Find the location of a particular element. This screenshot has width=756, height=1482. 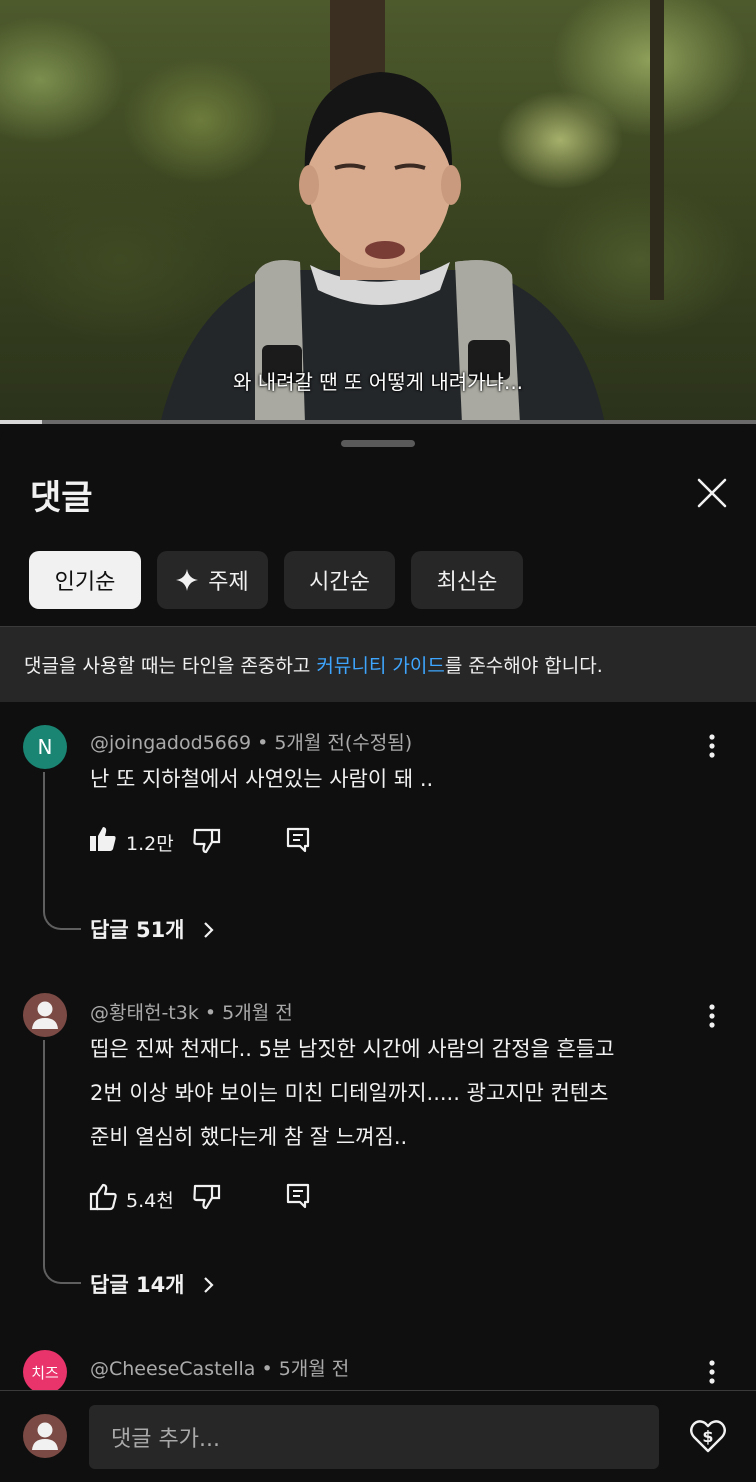

close-button is located at coordinates (712, 494).